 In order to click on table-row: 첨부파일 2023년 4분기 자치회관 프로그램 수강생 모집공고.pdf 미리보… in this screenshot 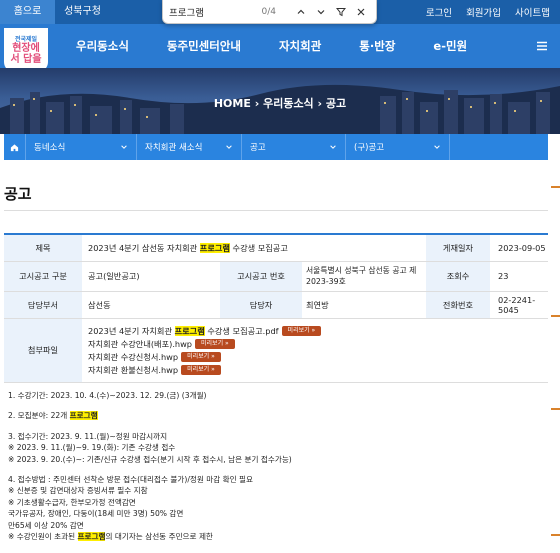, I will do `click(276, 350)`.